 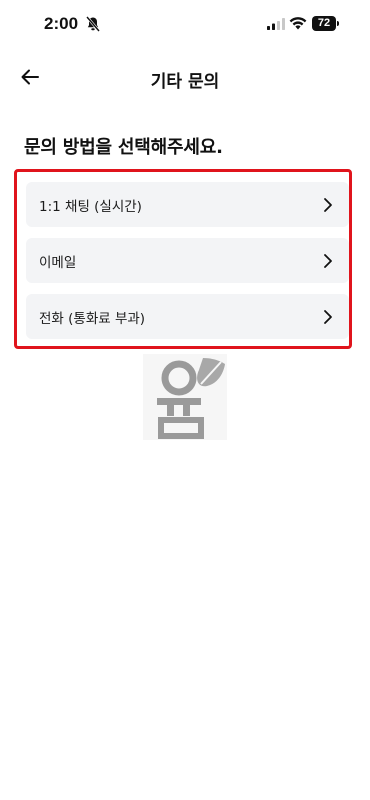 What do you see at coordinates (123, 147) in the screenshot?
I see `section-heading: 문의 방법을 선택해주세요.` at bounding box center [123, 147].